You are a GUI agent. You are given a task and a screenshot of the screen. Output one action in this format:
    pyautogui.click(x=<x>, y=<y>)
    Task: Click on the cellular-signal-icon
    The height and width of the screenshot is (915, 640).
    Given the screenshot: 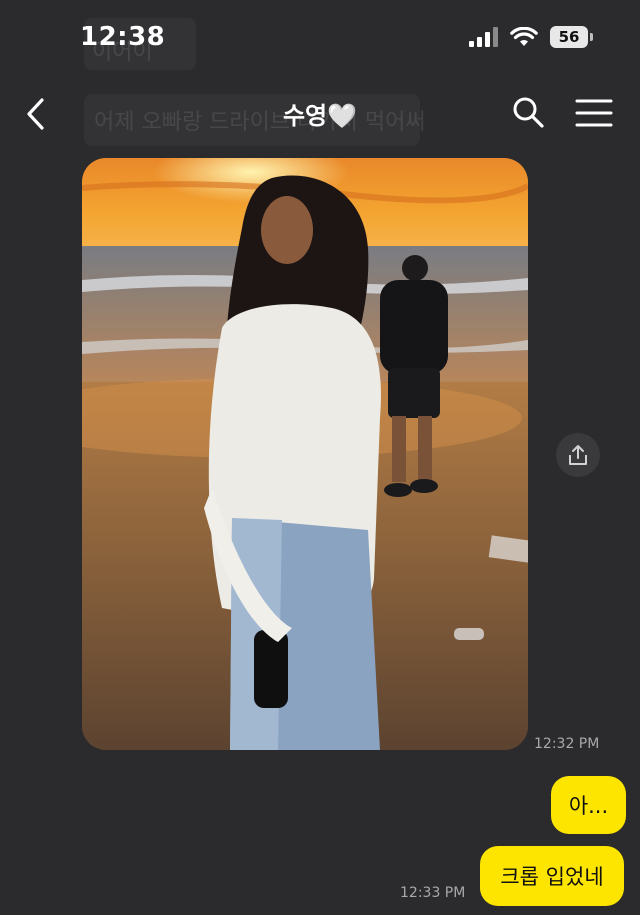 What is the action you would take?
    pyautogui.click(x=483, y=37)
    